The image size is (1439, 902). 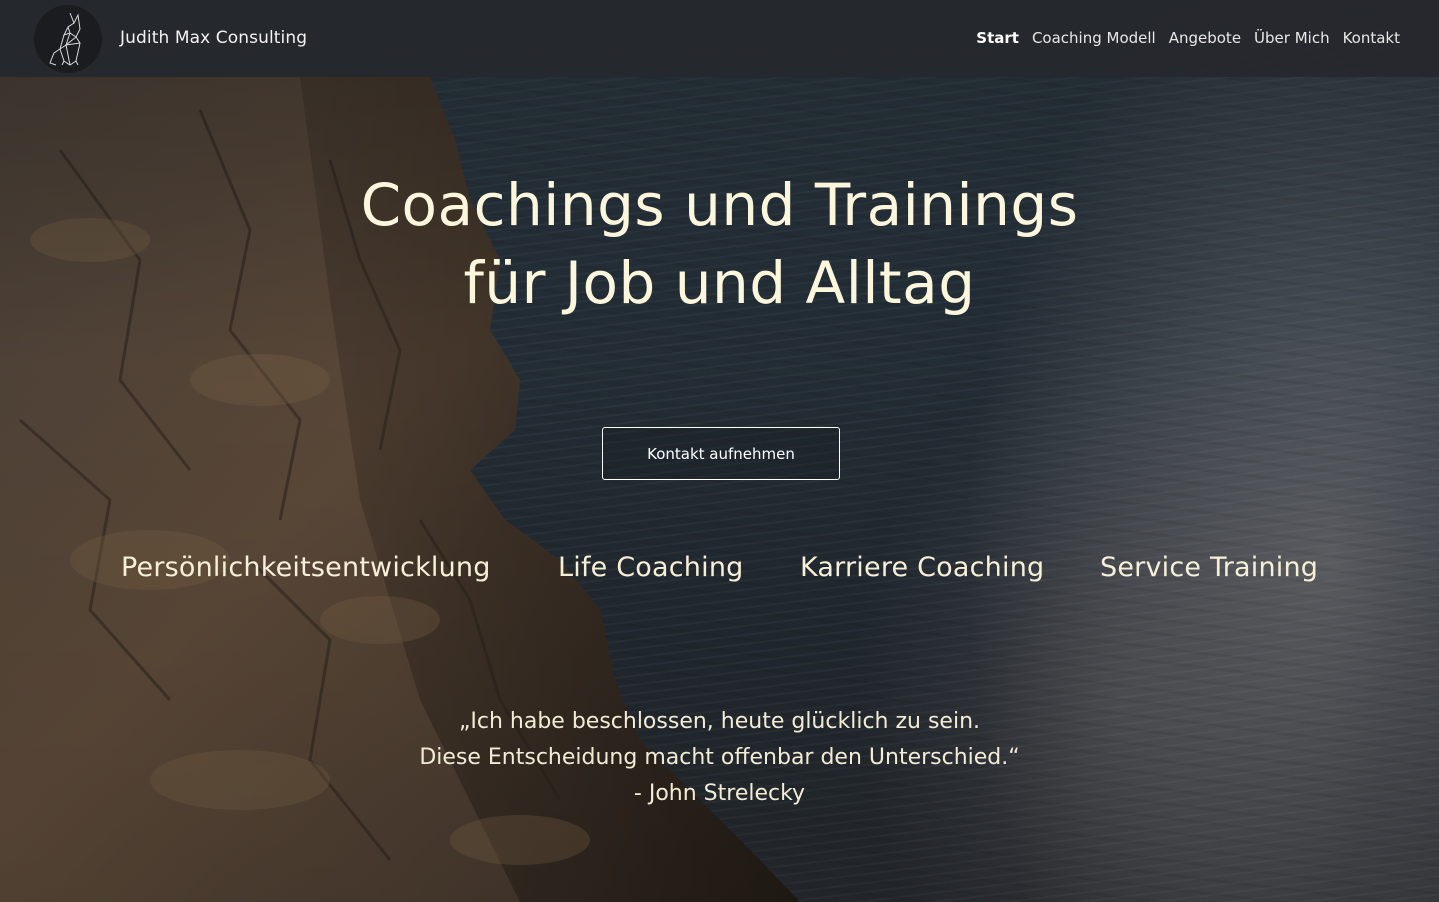 I want to click on hero-title-line-2: für Job und Alltag, so click(x=719, y=283).